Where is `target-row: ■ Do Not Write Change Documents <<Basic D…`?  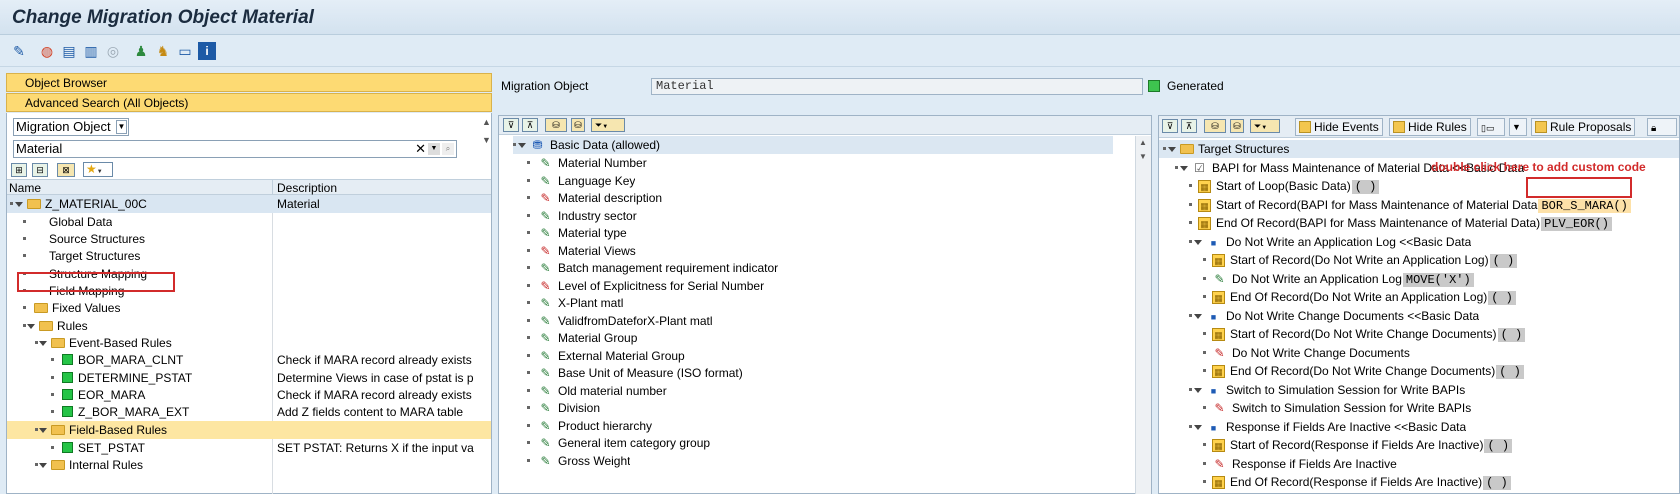 target-row: ■ Do Not Write Change Documents <<Basic D… is located at coordinates (1334, 316).